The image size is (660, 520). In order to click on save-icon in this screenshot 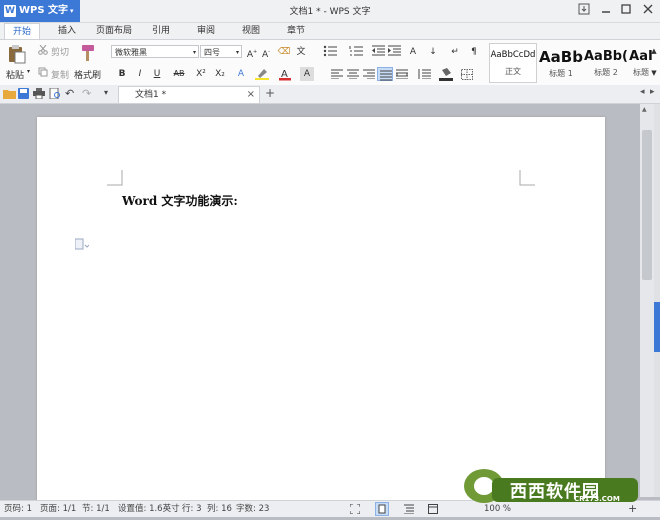, I will do `click(23, 95)`.